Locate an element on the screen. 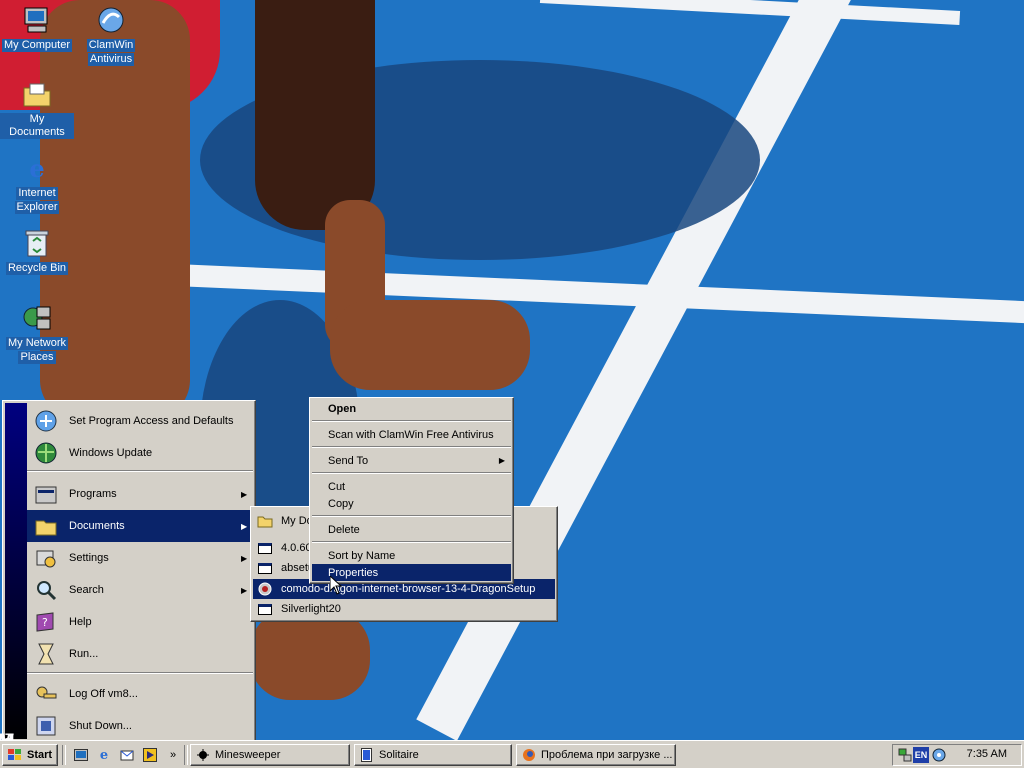  start-item-label: Settings is located at coordinates (89, 558).